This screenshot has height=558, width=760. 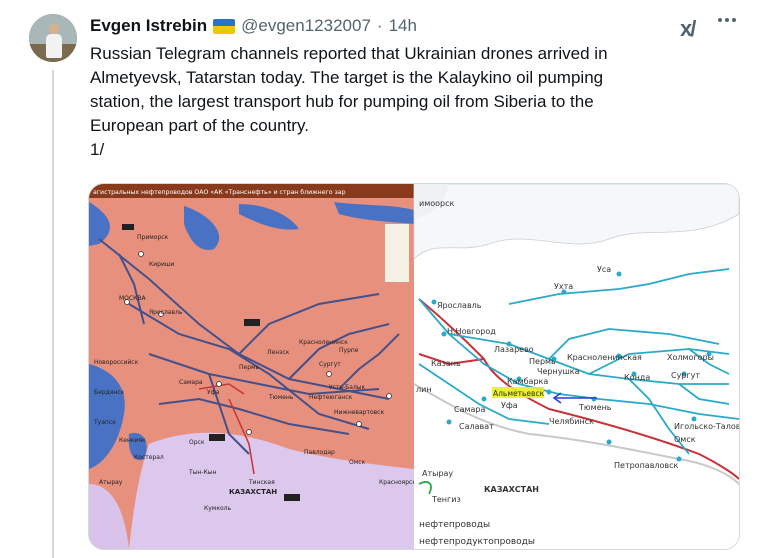 I want to click on map-label: МОСКВА, so click(x=132, y=298).